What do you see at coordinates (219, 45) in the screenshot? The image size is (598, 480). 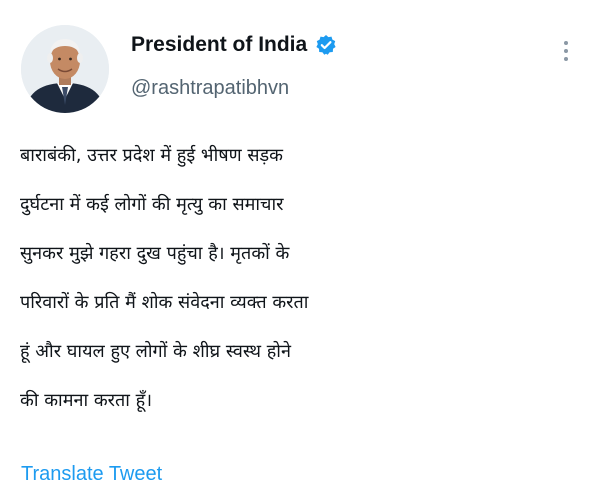 I see `author-display-name: President of India` at bounding box center [219, 45].